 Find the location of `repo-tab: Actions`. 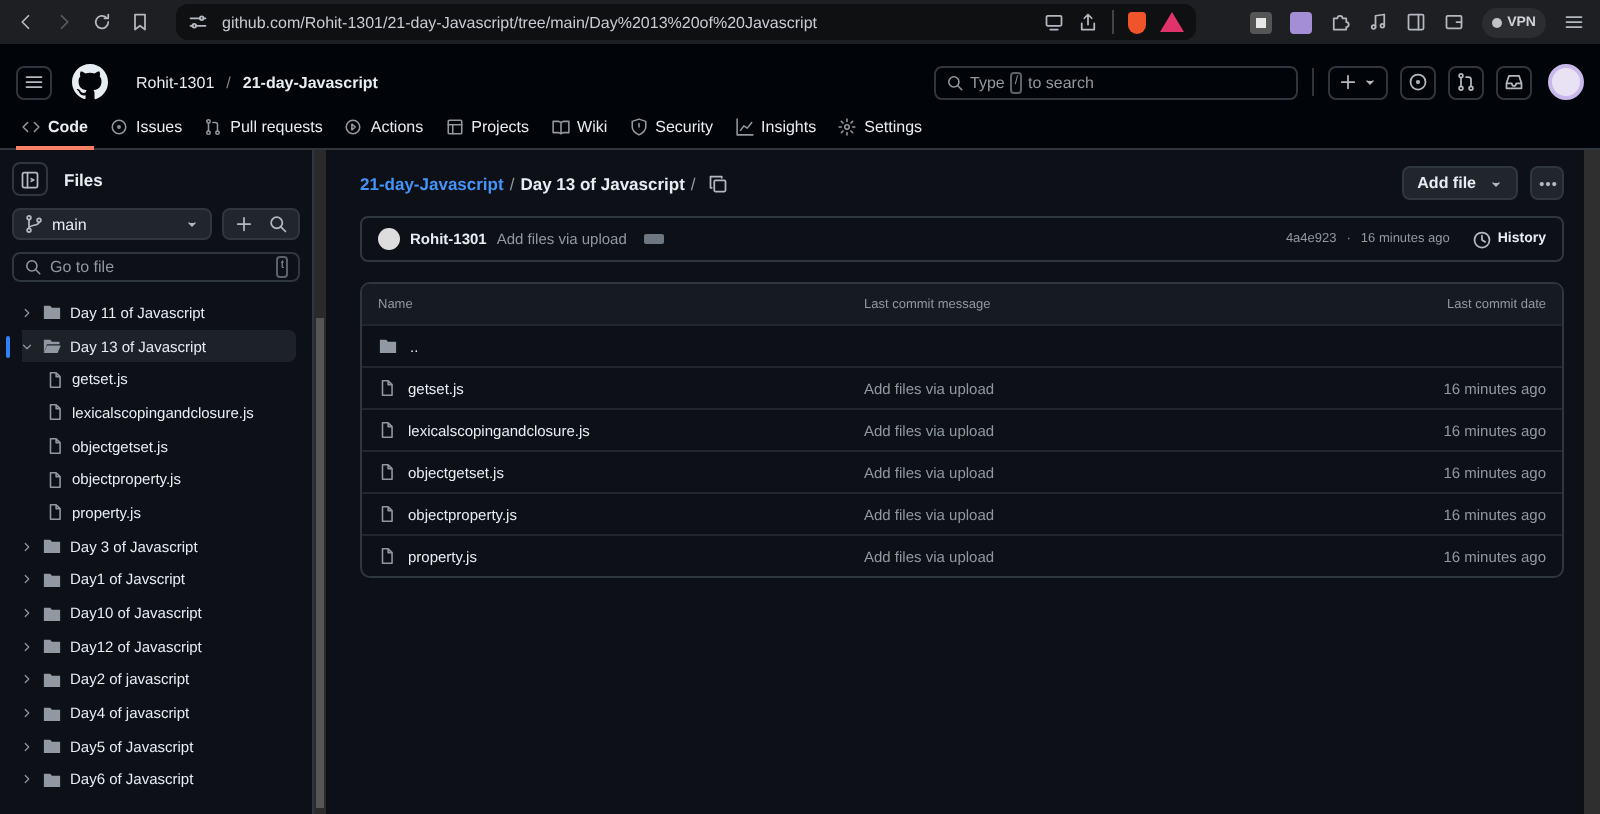

repo-tab: Actions is located at coordinates (384, 129).